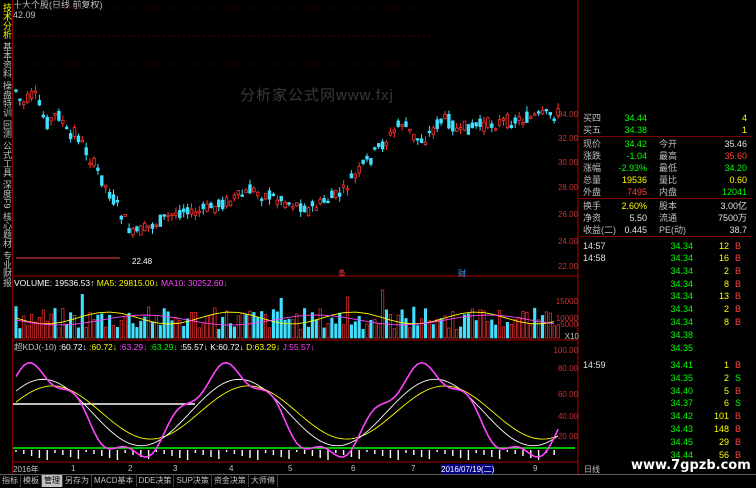 The width and height of the screenshot is (756, 488). Describe the element at coordinates (668, 218) in the screenshot. I see `quote-cell: 流通` at that location.